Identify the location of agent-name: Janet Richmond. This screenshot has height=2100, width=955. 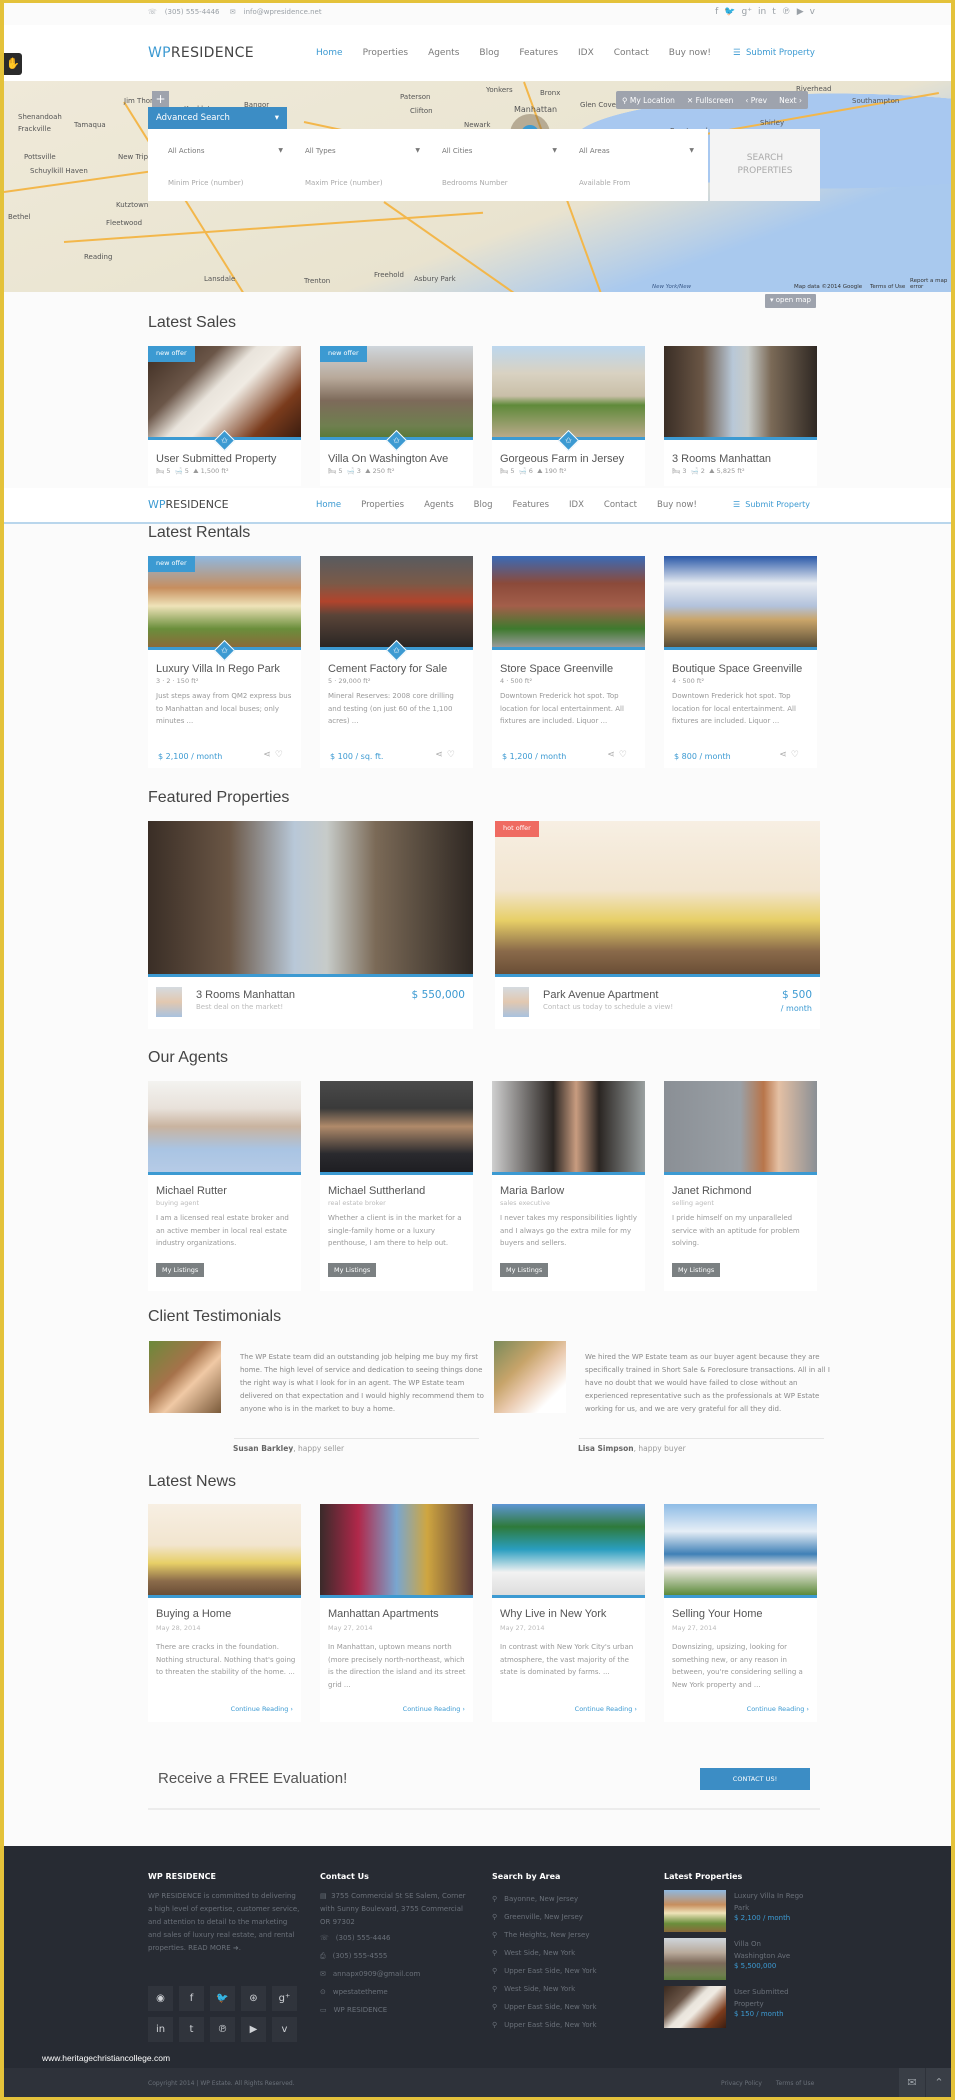
(712, 1191).